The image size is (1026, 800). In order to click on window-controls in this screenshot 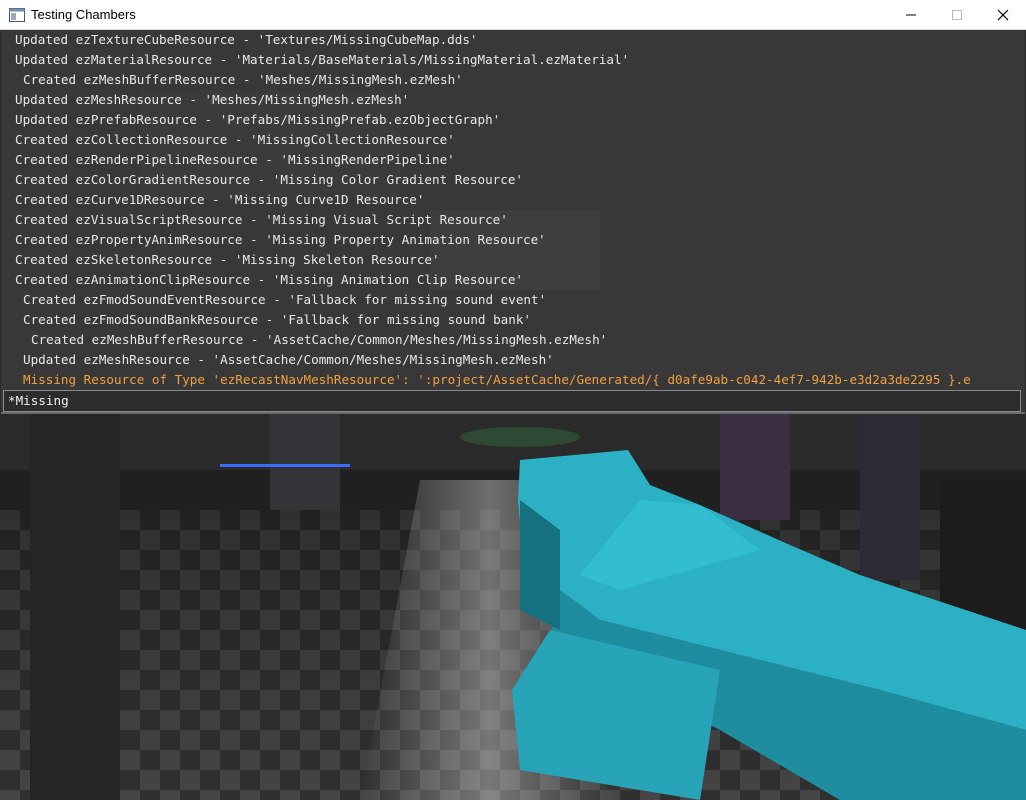, I will do `click(957, 15)`.